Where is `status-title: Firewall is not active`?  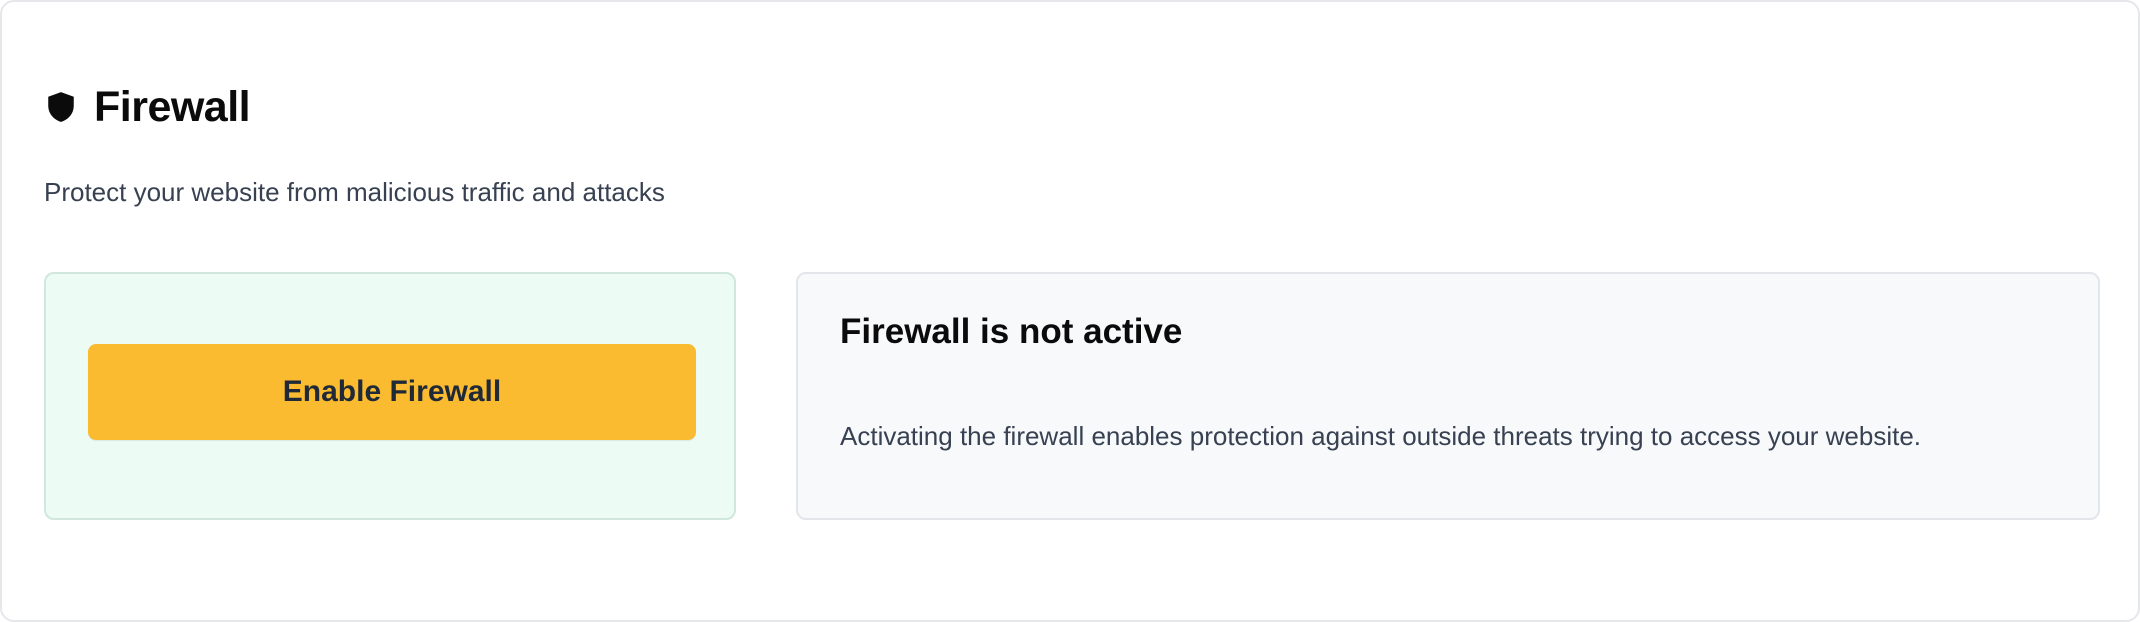 status-title: Firewall is not active is located at coordinates (1011, 331).